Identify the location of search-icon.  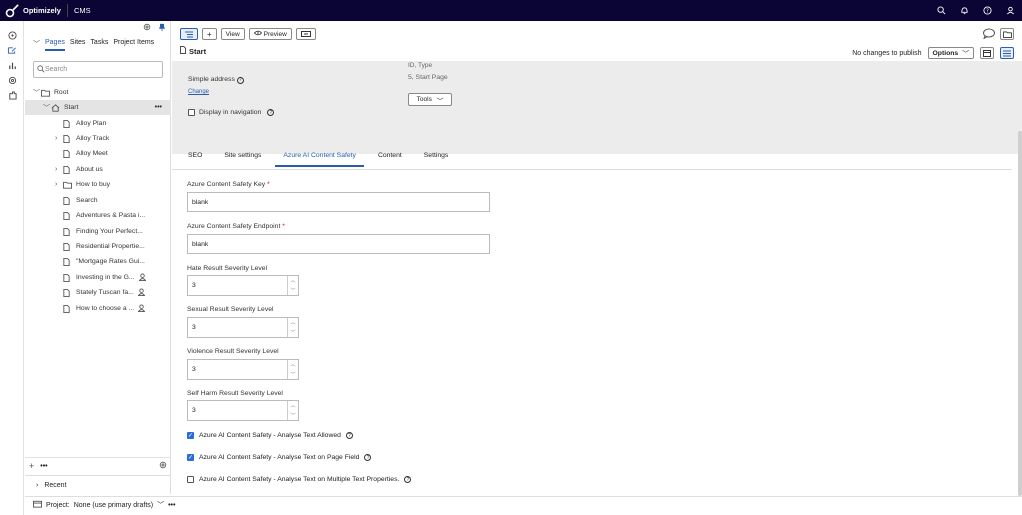
(941, 10).